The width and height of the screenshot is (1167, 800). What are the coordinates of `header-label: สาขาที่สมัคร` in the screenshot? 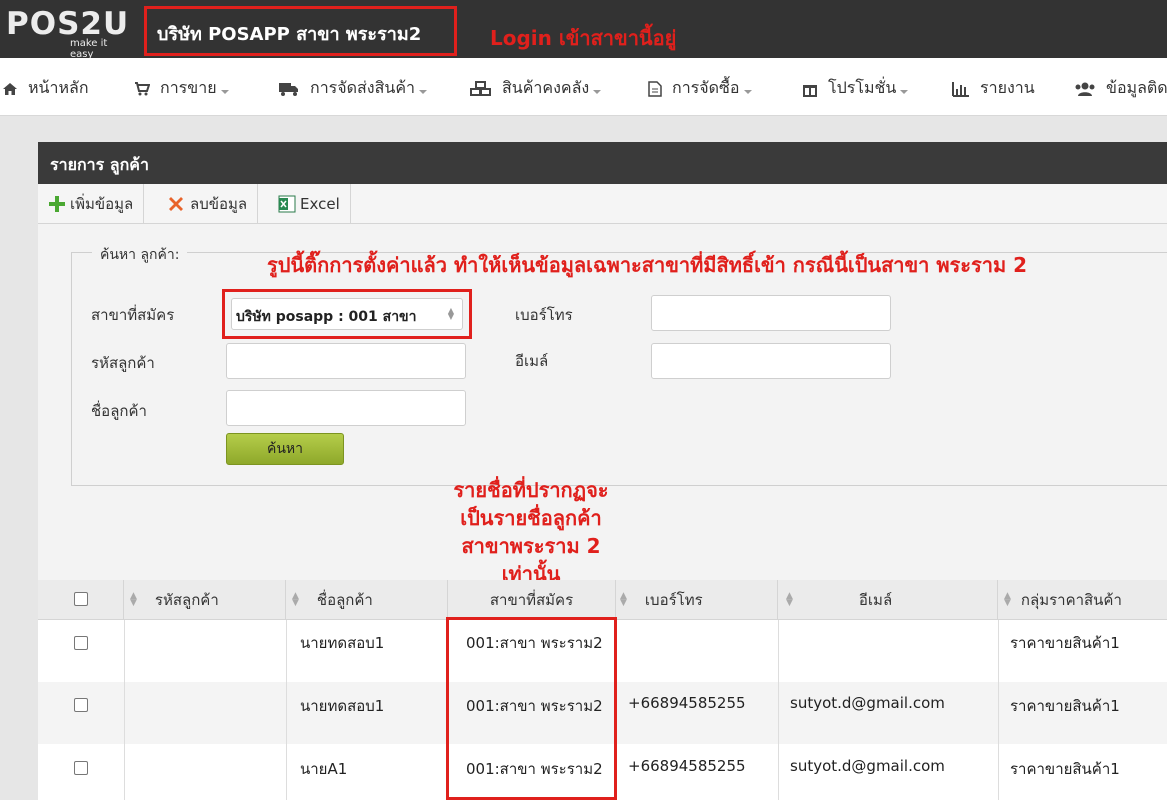 It's located at (531, 600).